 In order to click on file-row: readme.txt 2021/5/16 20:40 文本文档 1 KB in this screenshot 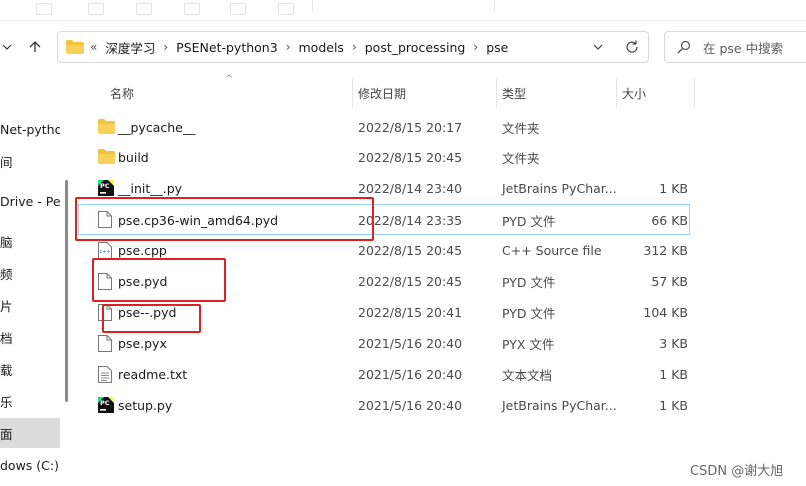, I will do `click(384, 374)`.